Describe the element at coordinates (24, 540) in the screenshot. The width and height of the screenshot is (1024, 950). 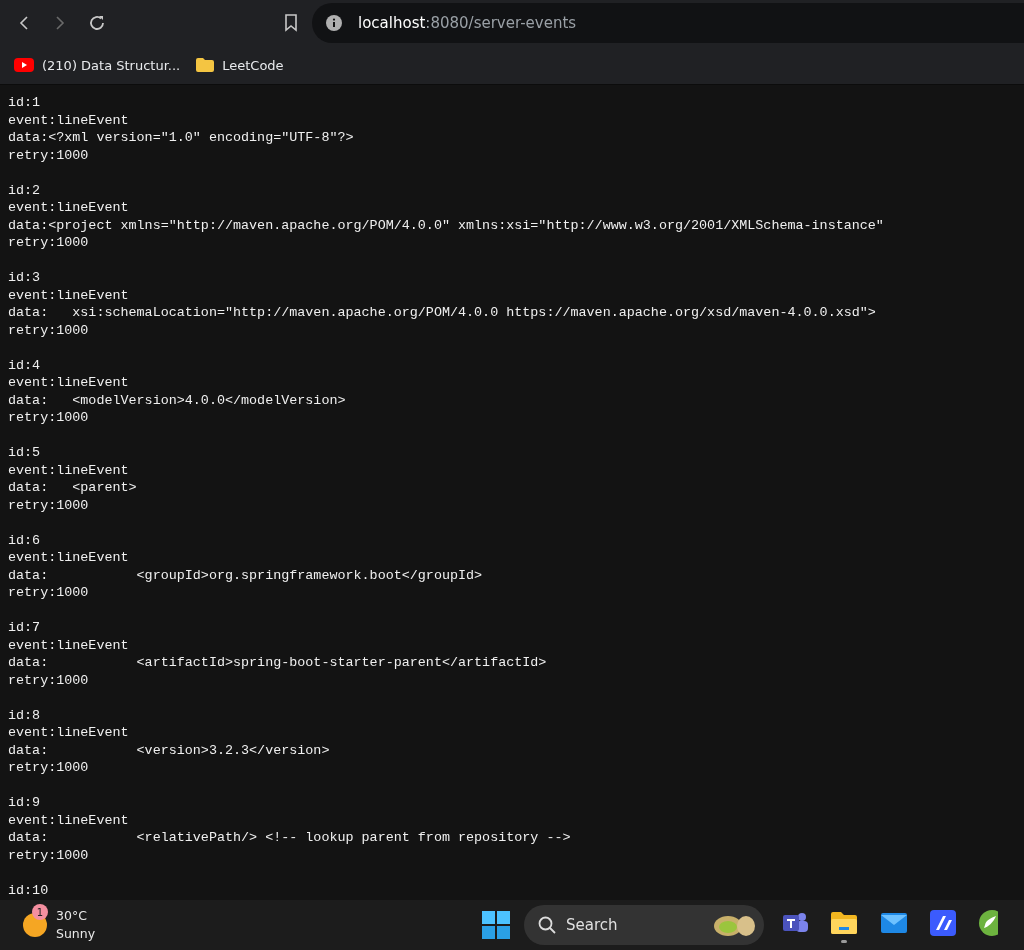
I see `event-line: id:6` at that location.